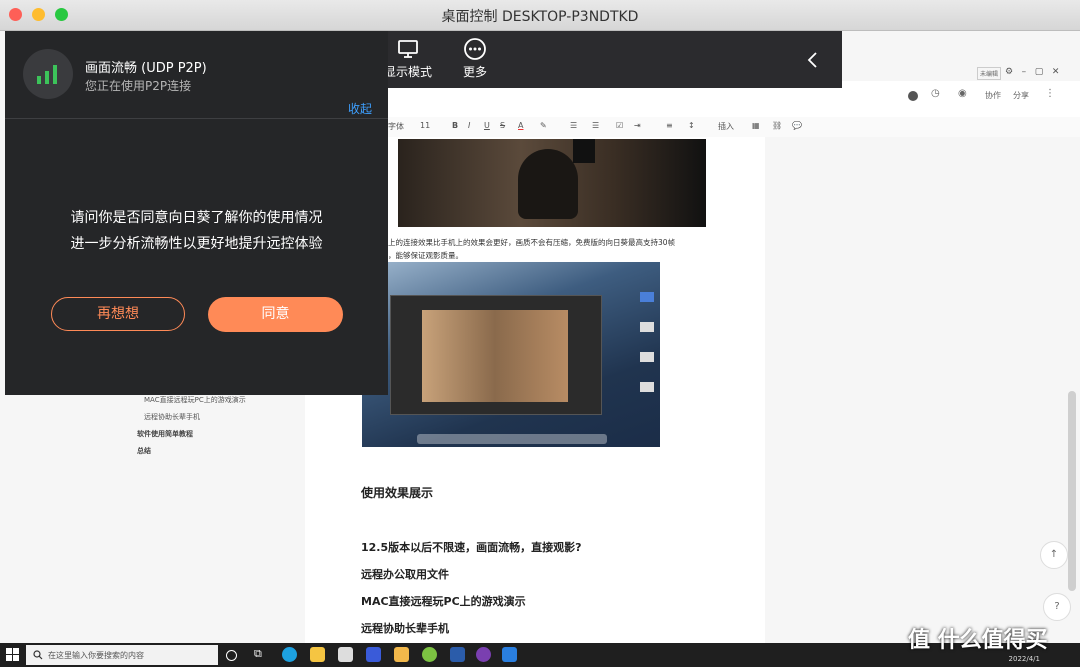 Image resolution: width=1080 pixels, height=667 pixels. I want to click on more-label: 更多, so click(474, 72).